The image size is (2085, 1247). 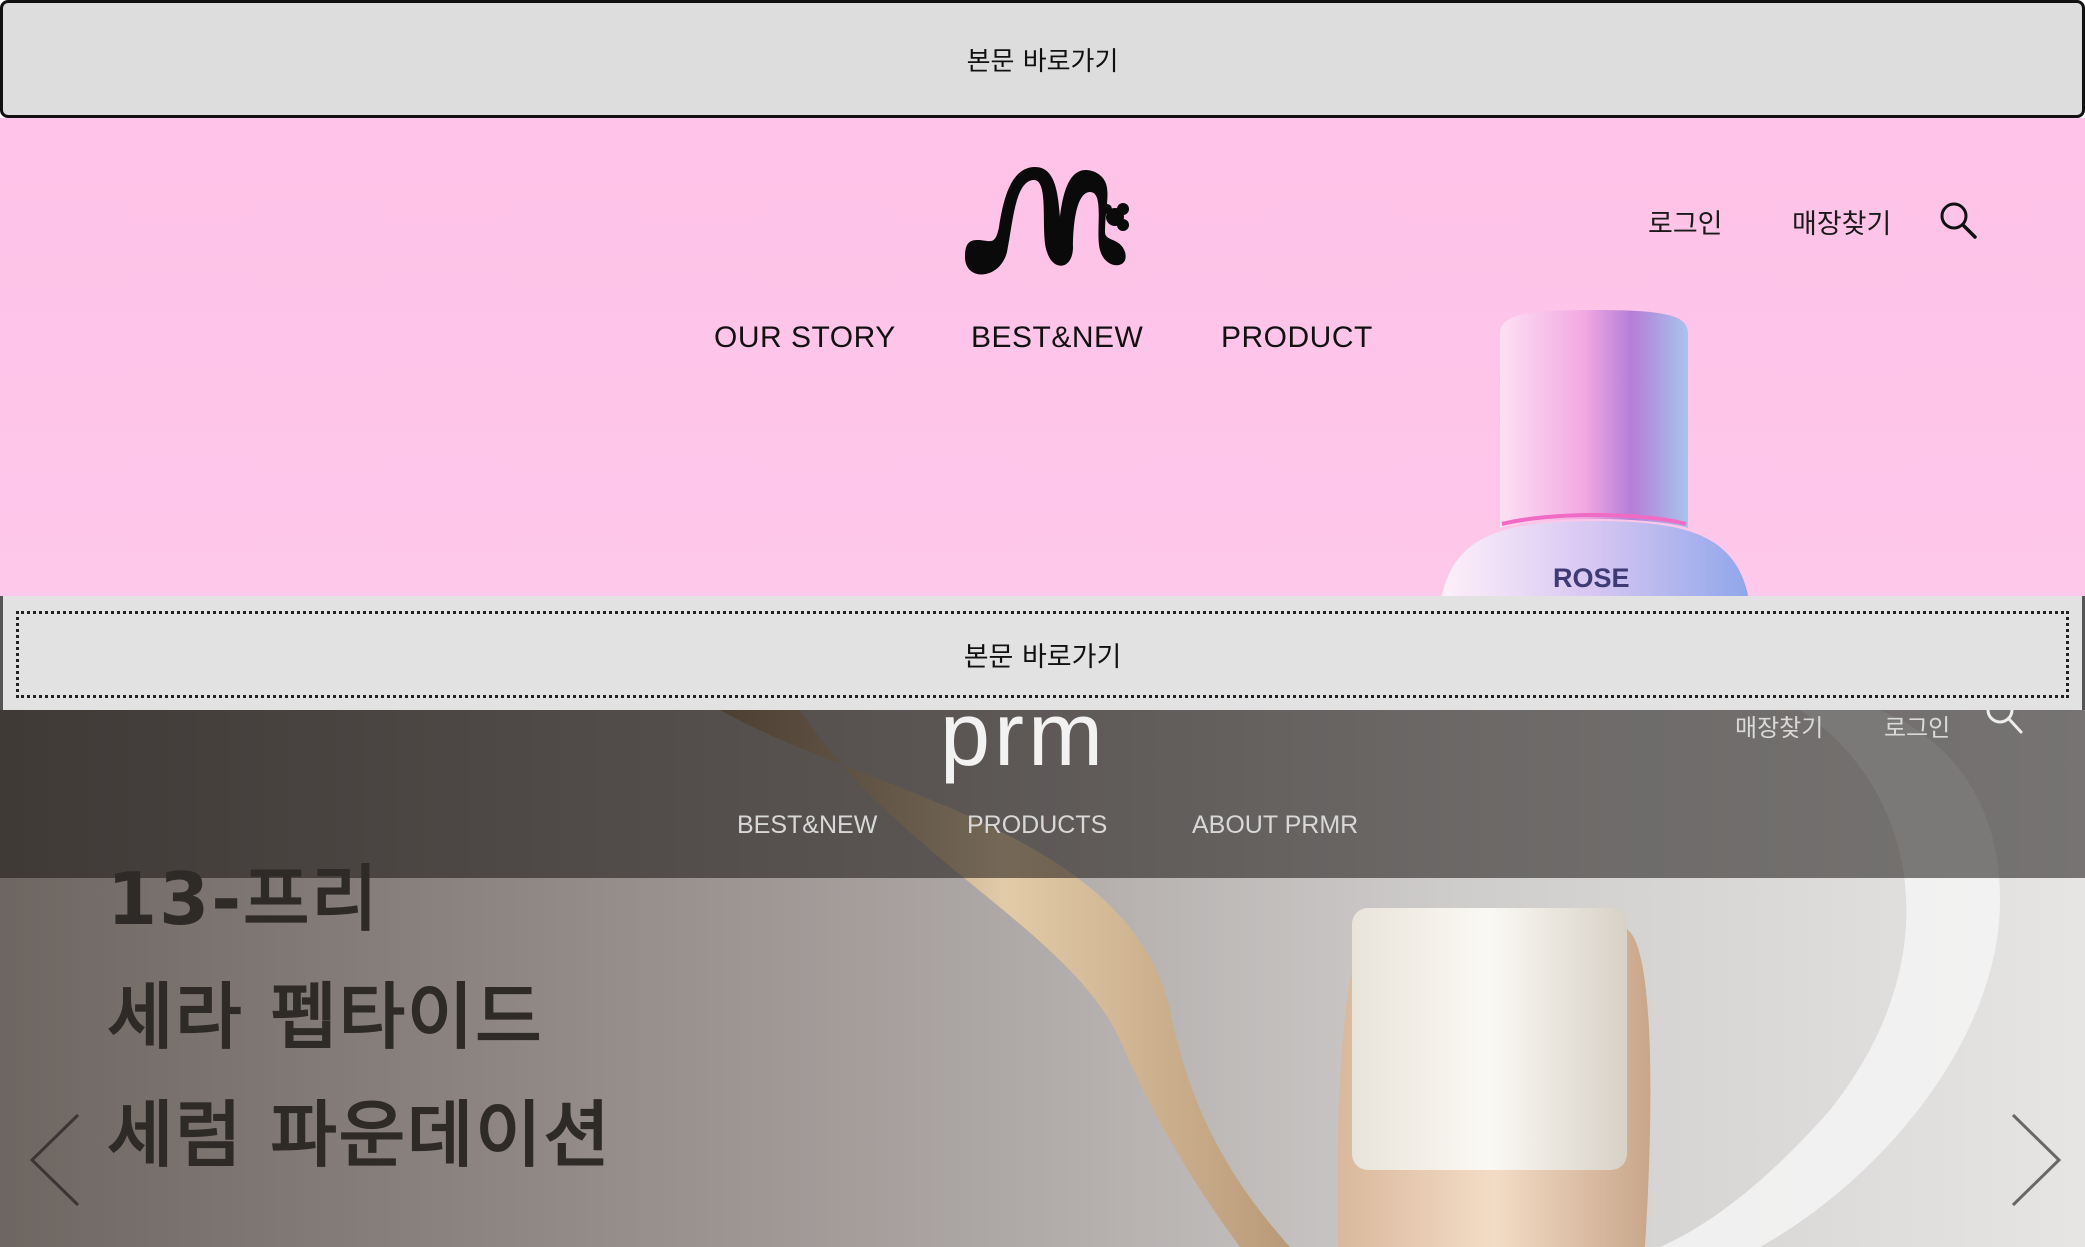 What do you see at coordinates (1779, 726) in the screenshot?
I see `store-finder-link-2: 매장찾기` at bounding box center [1779, 726].